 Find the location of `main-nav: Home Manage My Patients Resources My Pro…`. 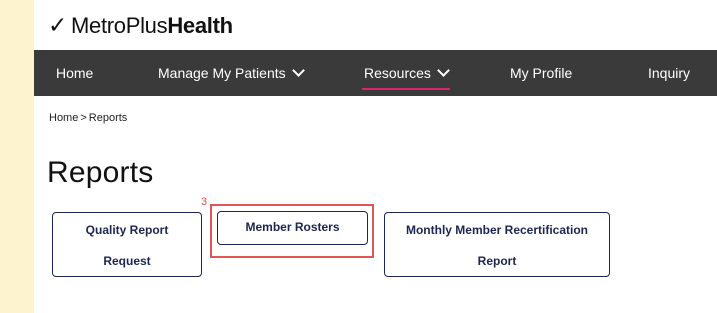

main-nav: Home Manage My Patients Resources My Pro… is located at coordinates (375, 73).